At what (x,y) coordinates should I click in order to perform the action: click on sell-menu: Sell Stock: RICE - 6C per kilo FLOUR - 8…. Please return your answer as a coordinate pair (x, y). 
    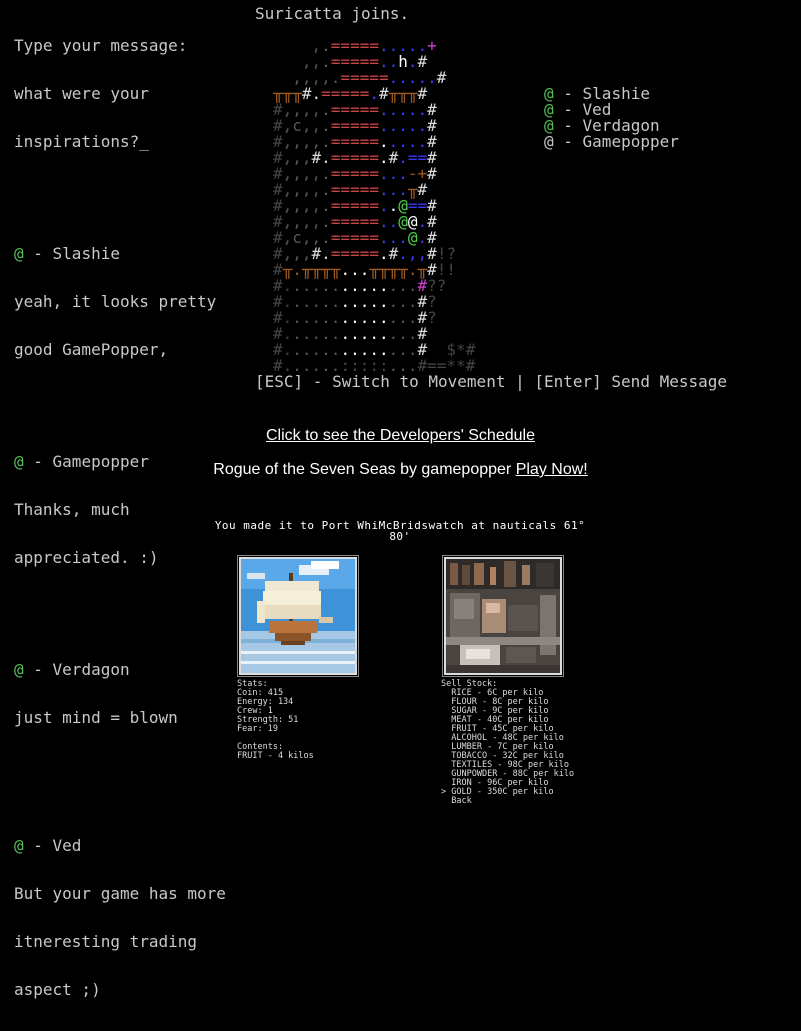
    Looking at the image, I should click on (507, 743).